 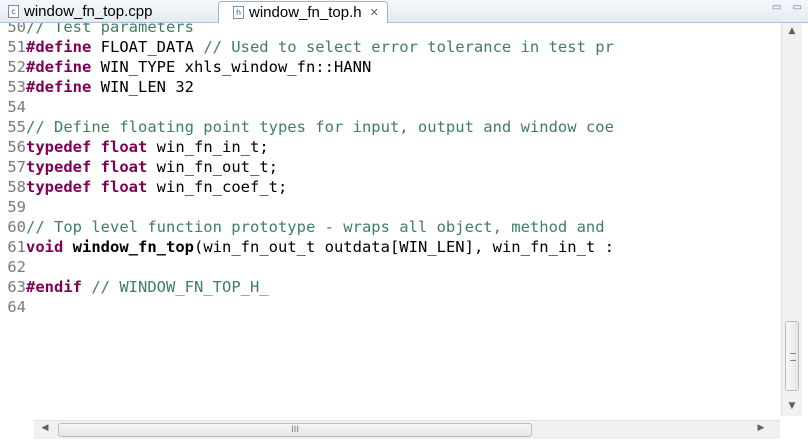 What do you see at coordinates (133, 247) in the screenshot?
I see `code-token: window_fn_top` at bounding box center [133, 247].